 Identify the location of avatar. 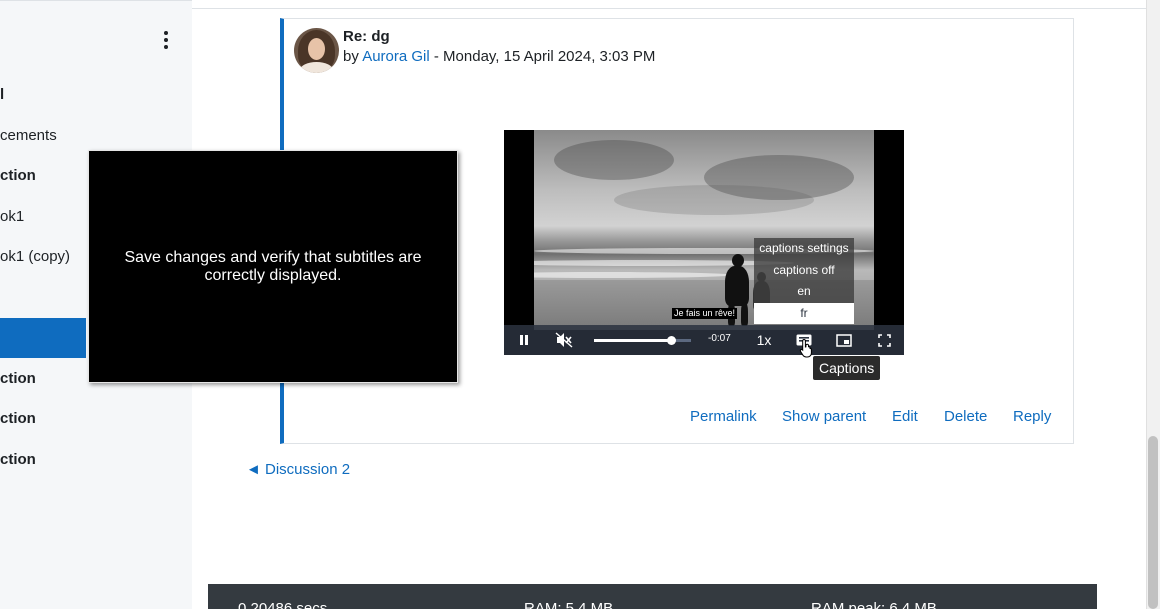
(316, 50).